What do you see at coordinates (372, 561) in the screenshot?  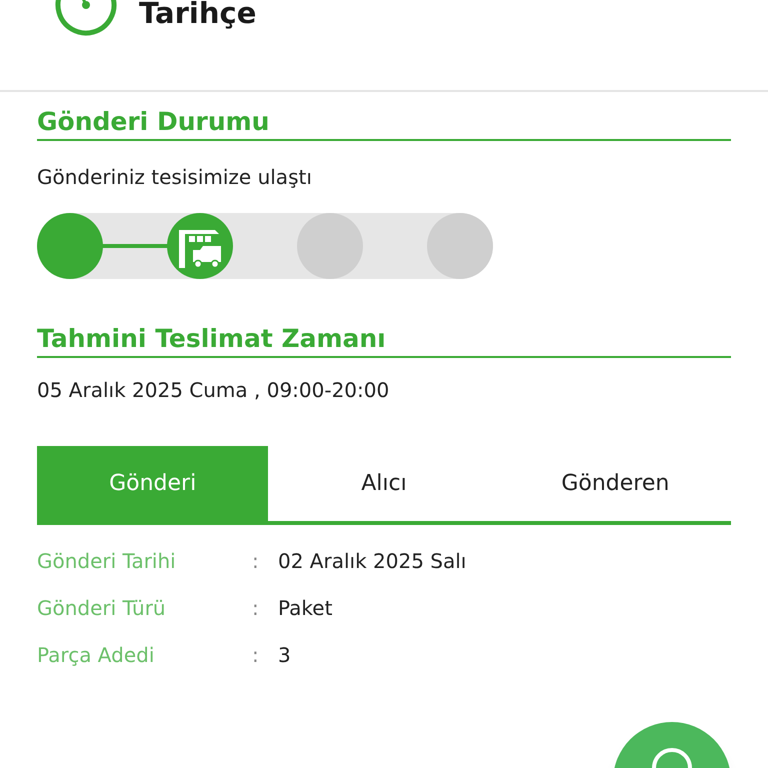 I see `detail-value: 02 Aralık 2025 Salı` at bounding box center [372, 561].